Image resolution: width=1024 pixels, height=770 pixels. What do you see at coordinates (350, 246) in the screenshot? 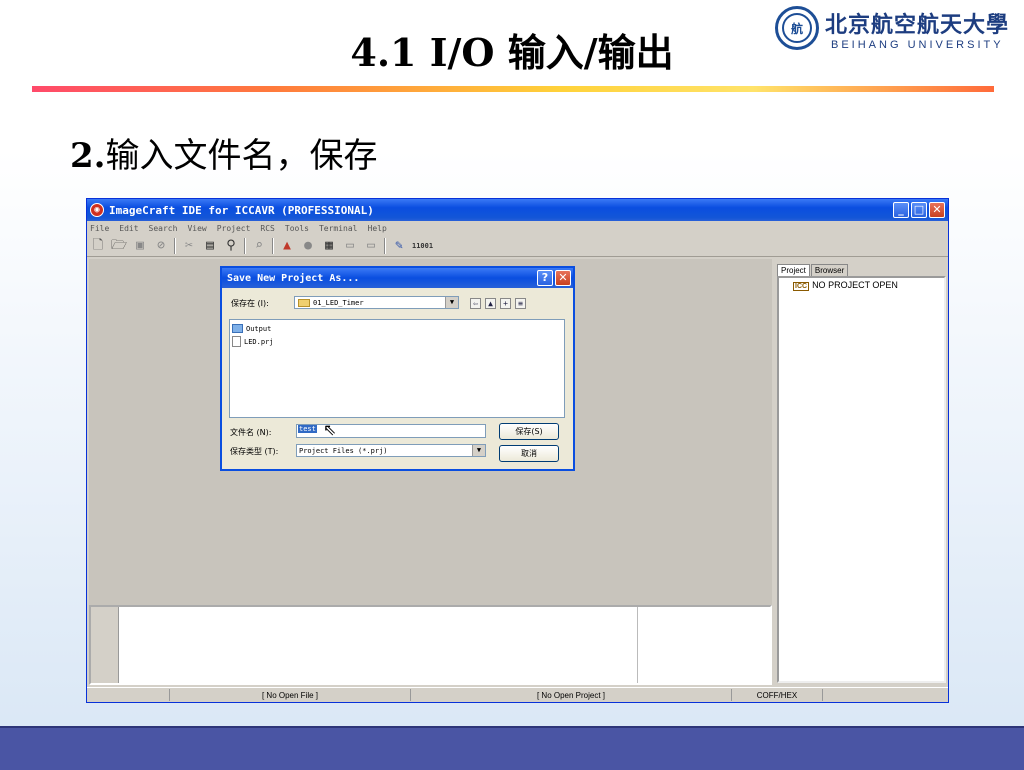
I see `cmd-icon: ▭` at bounding box center [350, 246].